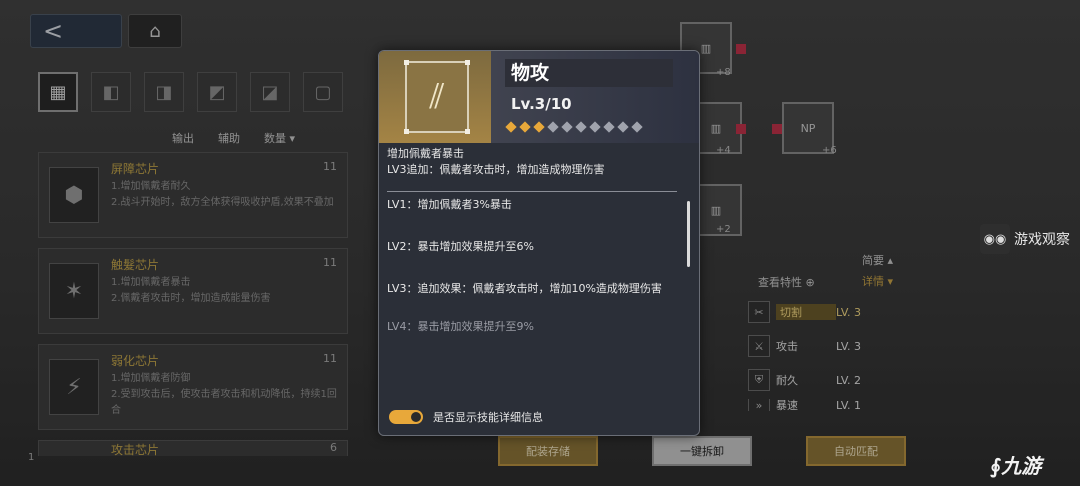  What do you see at coordinates (406, 417) in the screenshot?
I see `show-details-toggle` at bounding box center [406, 417].